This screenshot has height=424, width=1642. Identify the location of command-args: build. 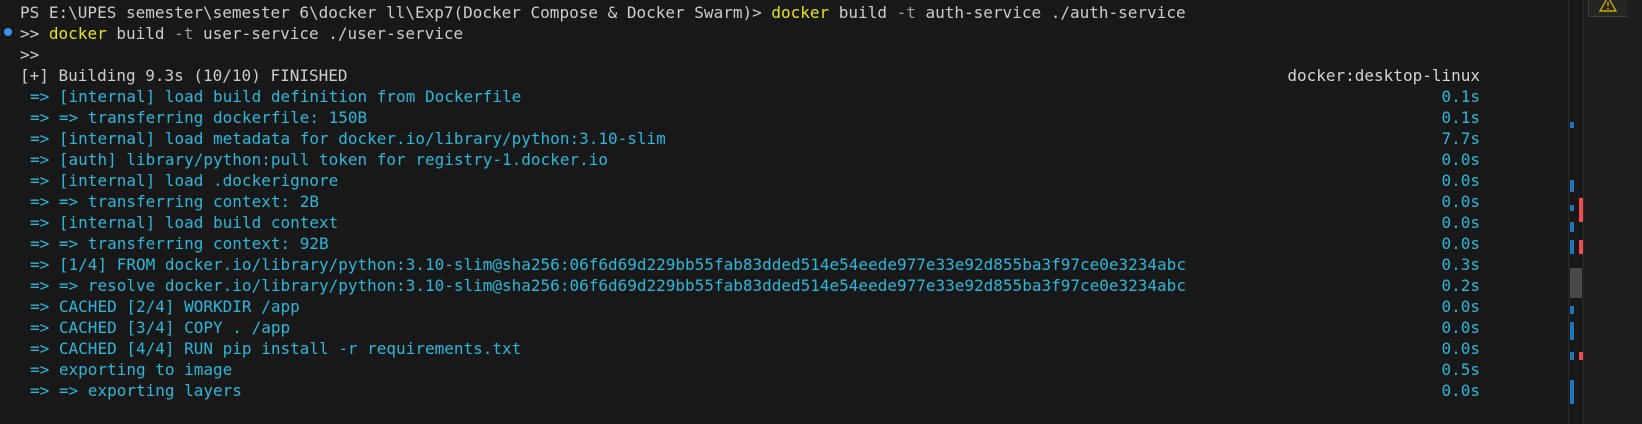
(863, 12).